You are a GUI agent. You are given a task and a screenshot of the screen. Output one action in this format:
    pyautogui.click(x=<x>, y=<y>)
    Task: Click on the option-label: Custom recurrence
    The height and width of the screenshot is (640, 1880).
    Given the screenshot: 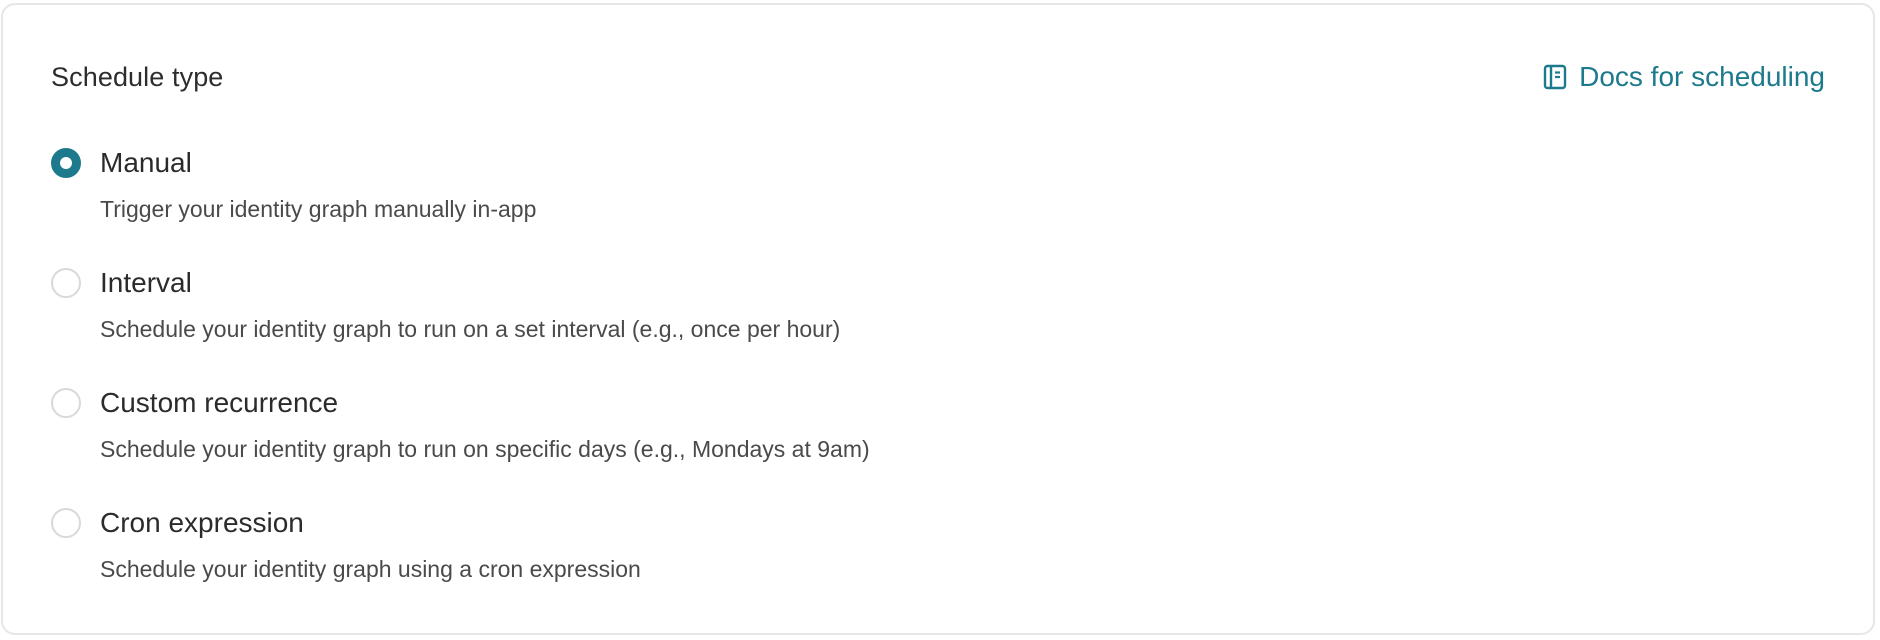 What is the action you would take?
    pyautogui.click(x=219, y=402)
    